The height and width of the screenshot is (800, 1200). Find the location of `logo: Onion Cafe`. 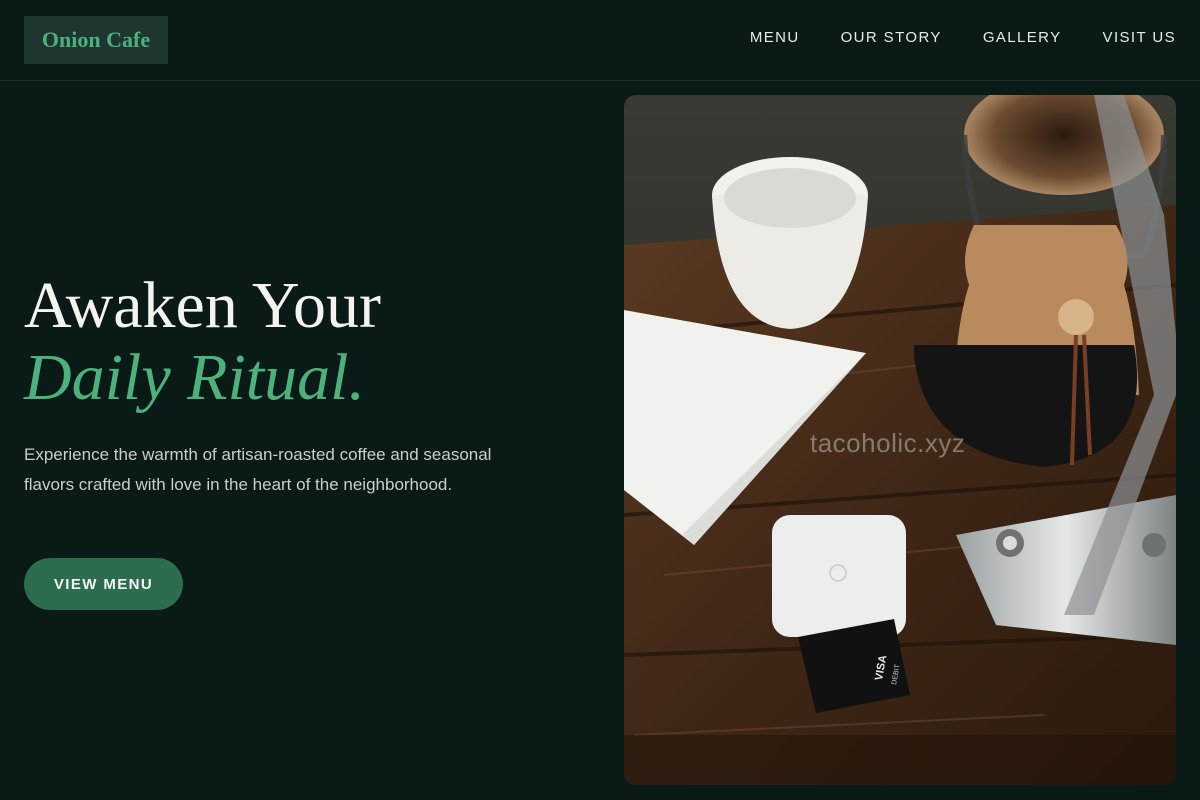

logo: Onion Cafe is located at coordinates (96, 40).